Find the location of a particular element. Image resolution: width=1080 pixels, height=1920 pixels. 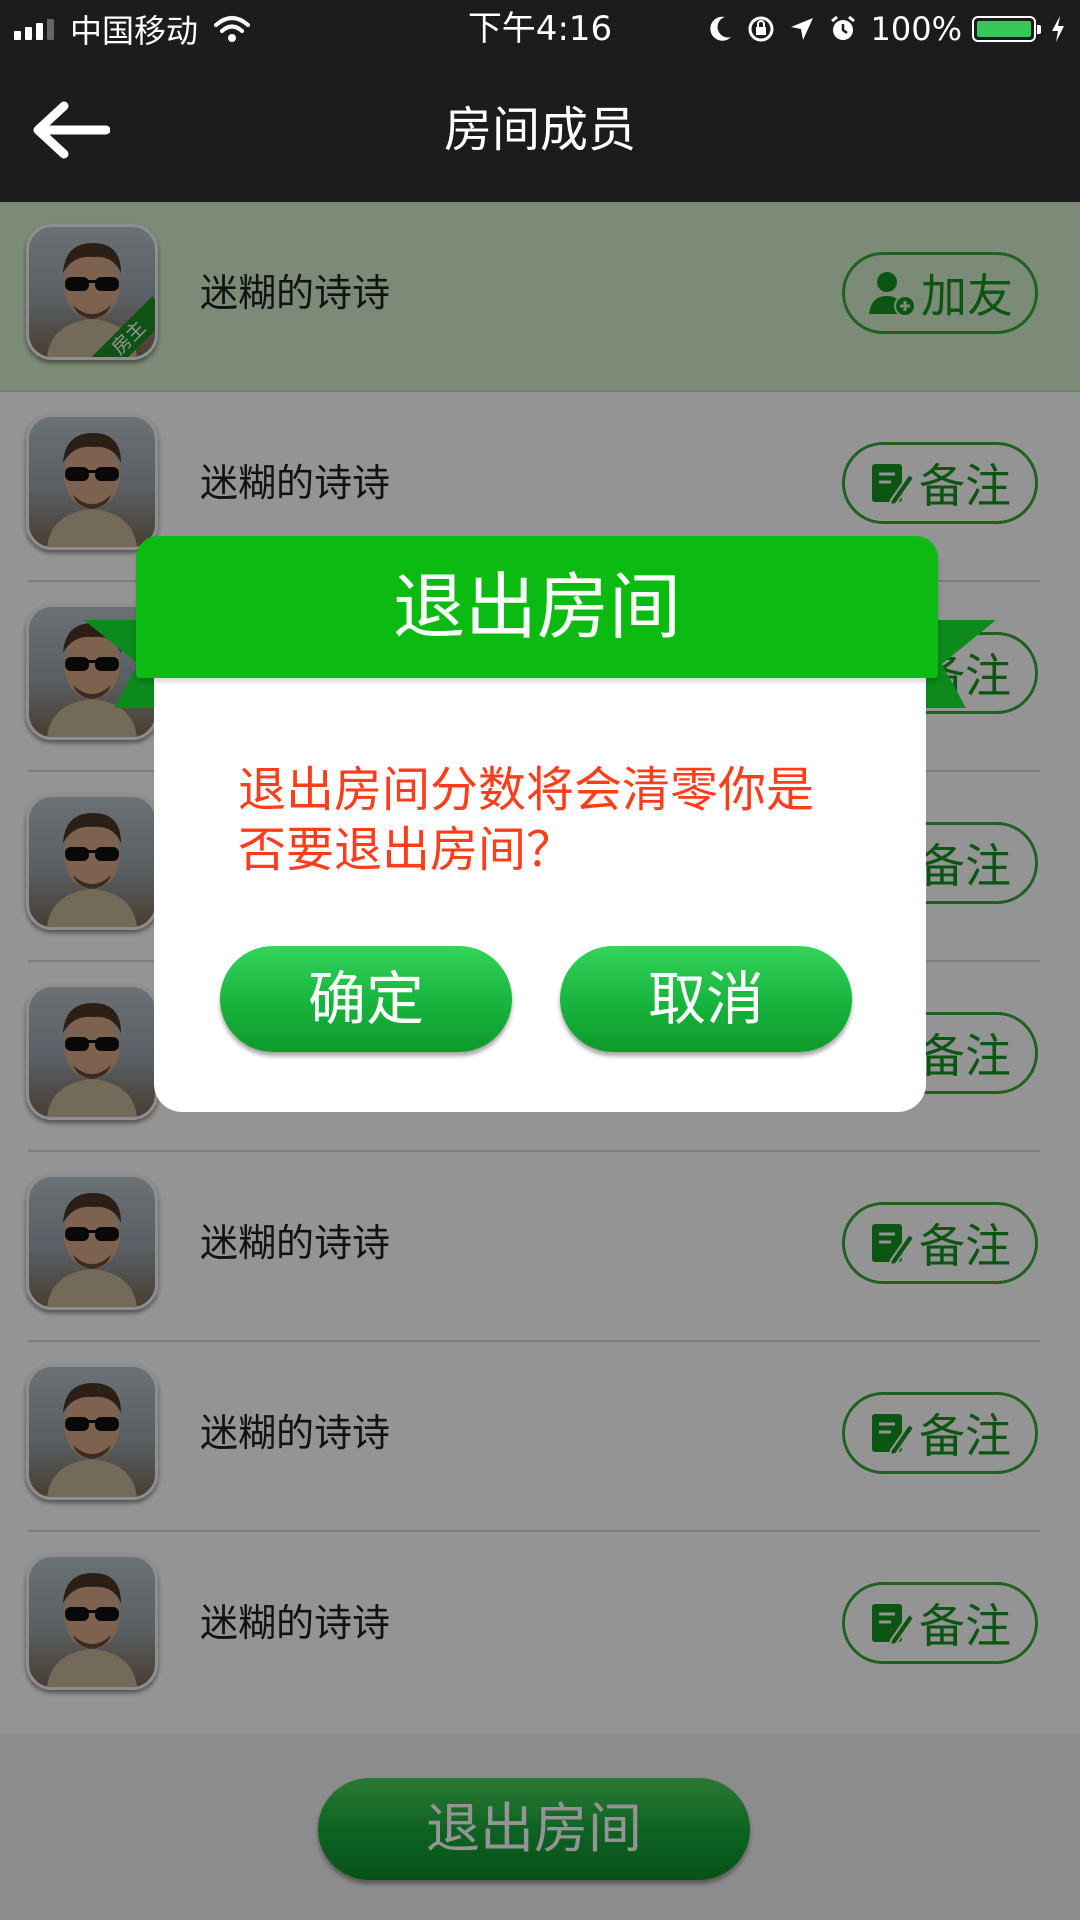

battery-percent: 100% is located at coordinates (916, 29).